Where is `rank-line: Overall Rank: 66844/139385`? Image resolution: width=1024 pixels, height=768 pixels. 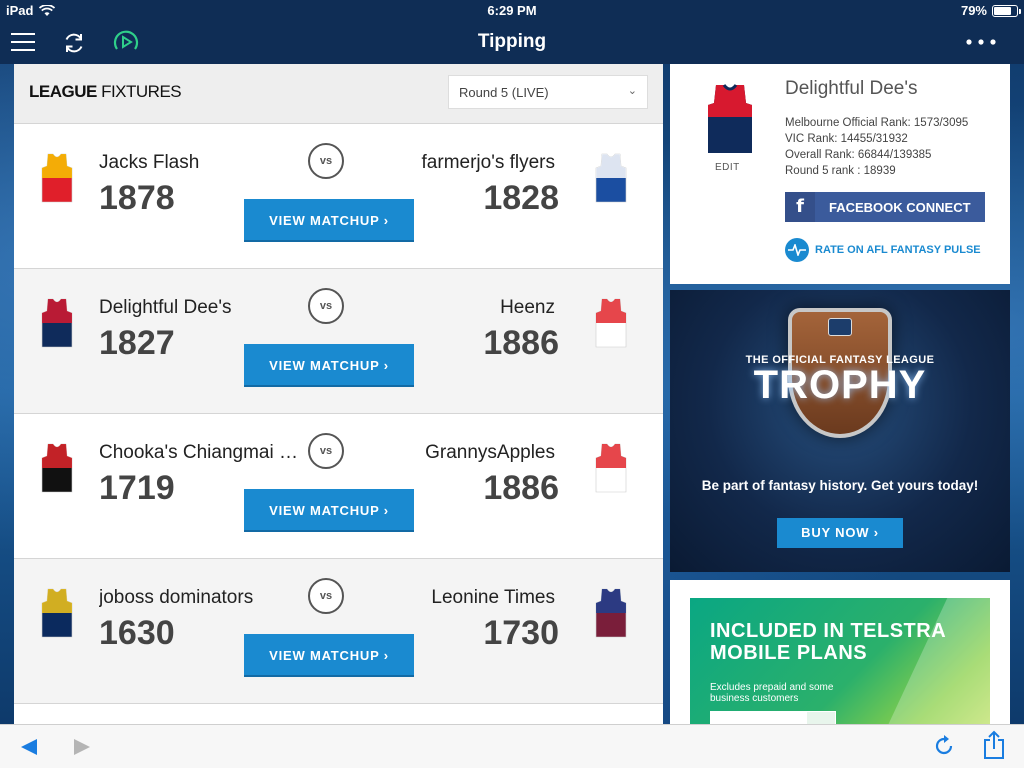 rank-line: Overall Rank: 66844/139385 is located at coordinates (858, 155).